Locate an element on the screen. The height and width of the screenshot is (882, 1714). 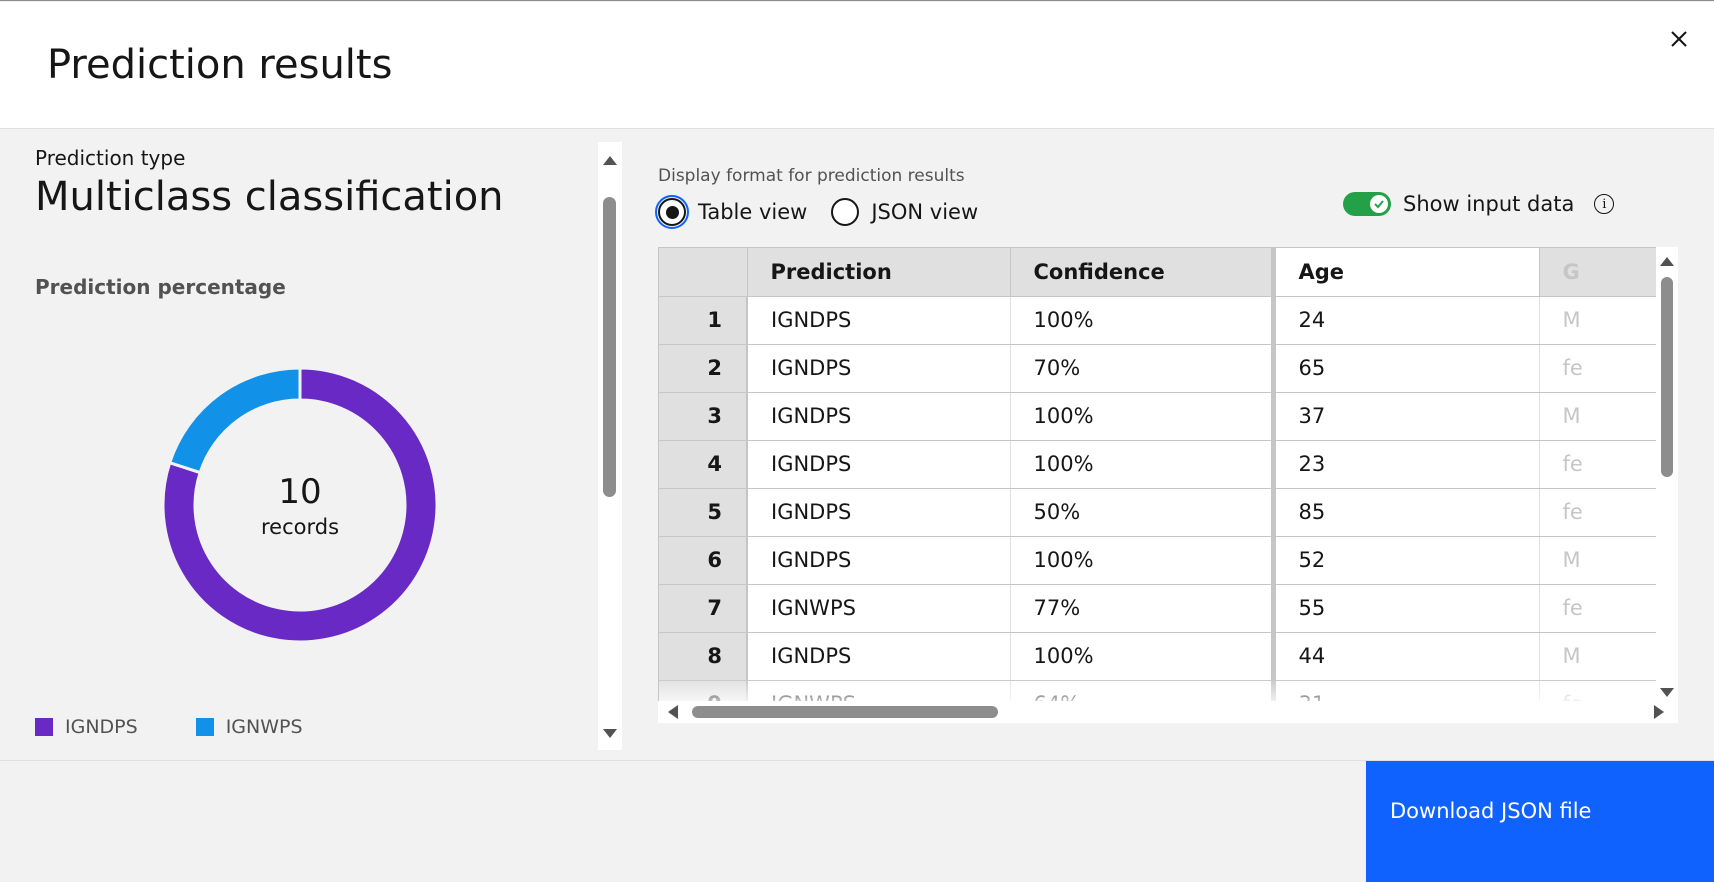
table-row: 4 IGNDPS 100% 23 fe is located at coordinates (1168, 464).